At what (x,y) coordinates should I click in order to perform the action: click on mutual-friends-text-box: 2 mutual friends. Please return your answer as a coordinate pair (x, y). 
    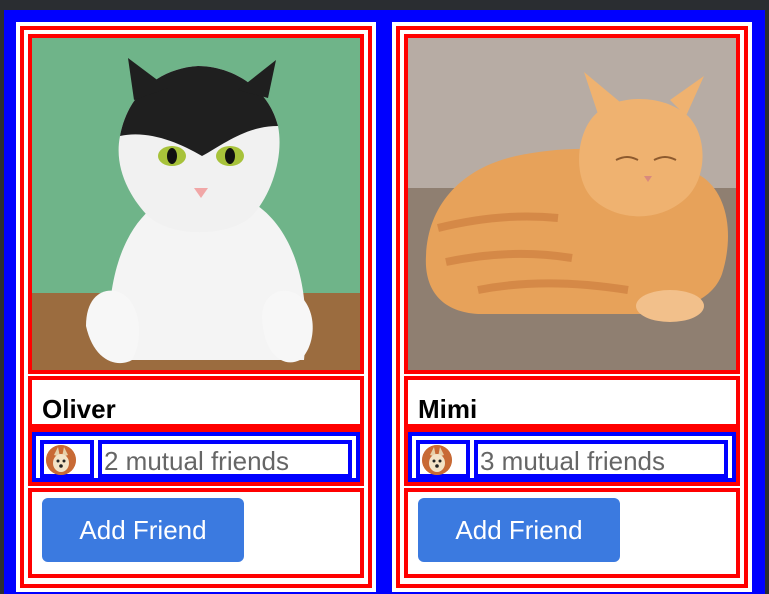
    Looking at the image, I should click on (225, 459).